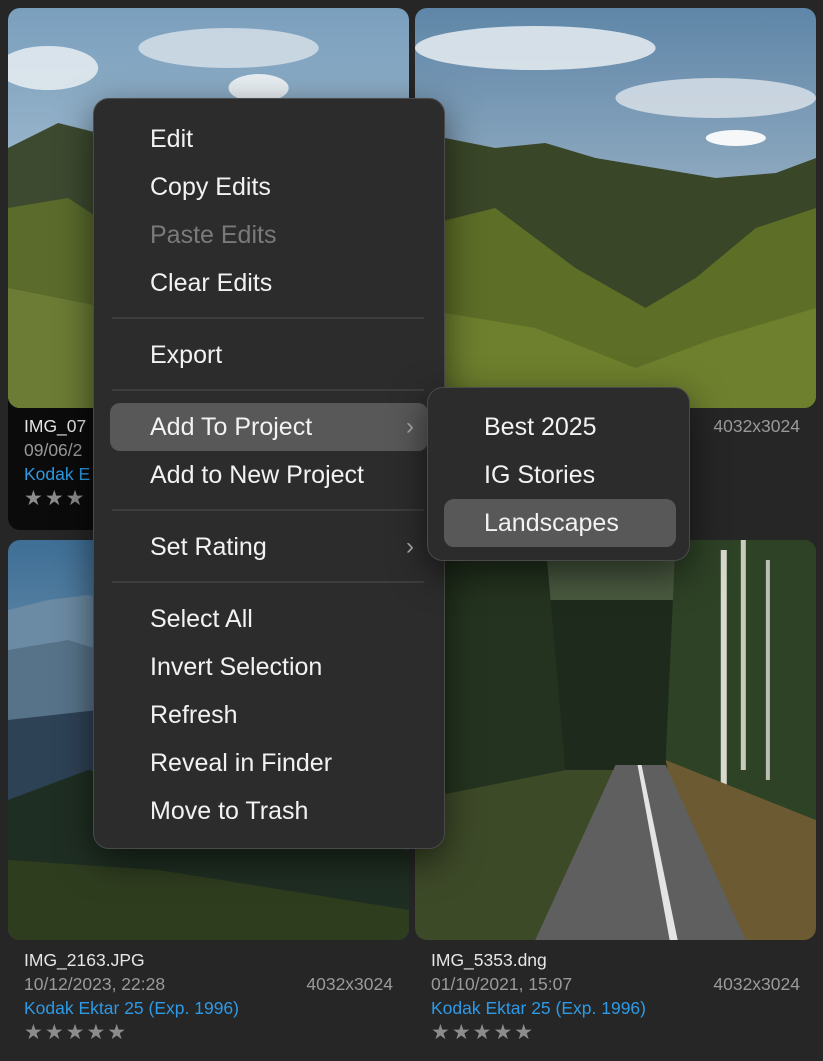 This screenshot has height=1061, width=823. I want to click on menu-item-edit: Edit, so click(269, 139).